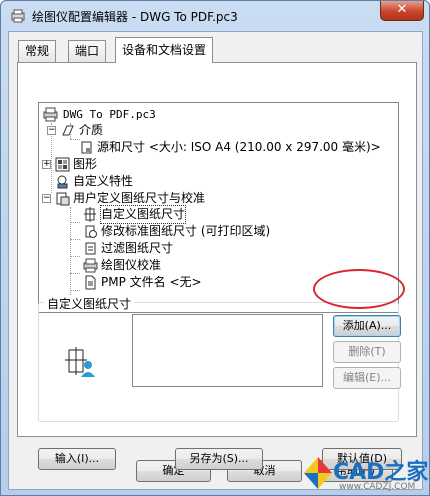  What do you see at coordinates (87, 51) in the screenshot?
I see `tab-ports: 端口` at bounding box center [87, 51].